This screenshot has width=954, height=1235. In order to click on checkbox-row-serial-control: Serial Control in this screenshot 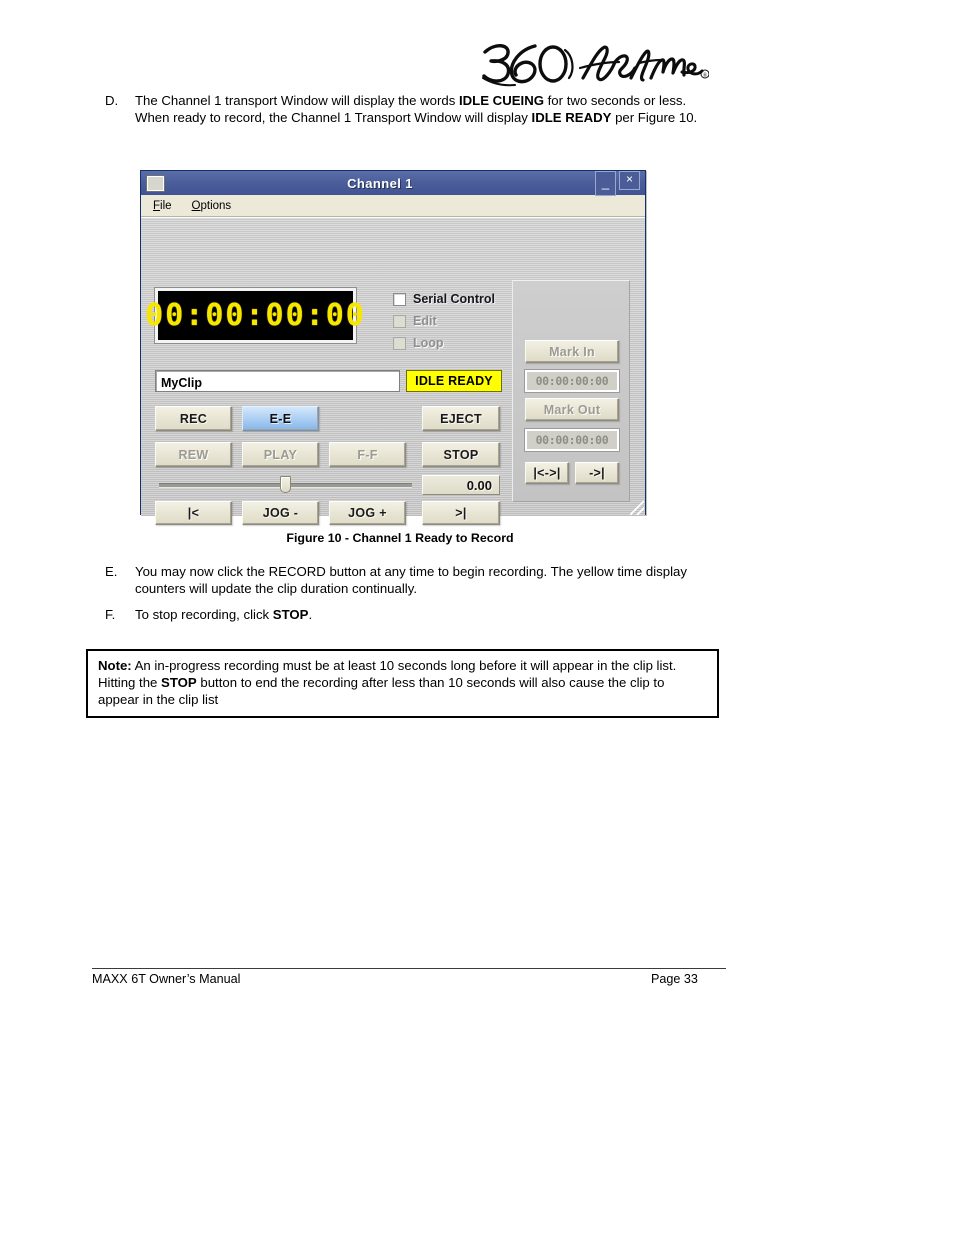, I will do `click(452, 299)`.